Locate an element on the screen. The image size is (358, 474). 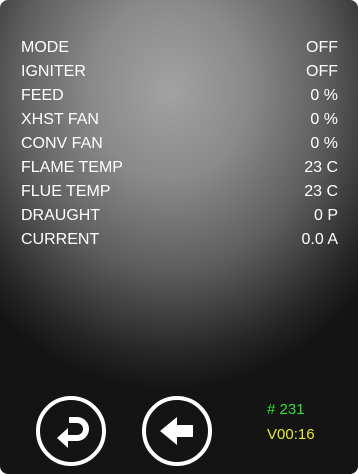
return-arrow-icon is located at coordinates (73, 432).